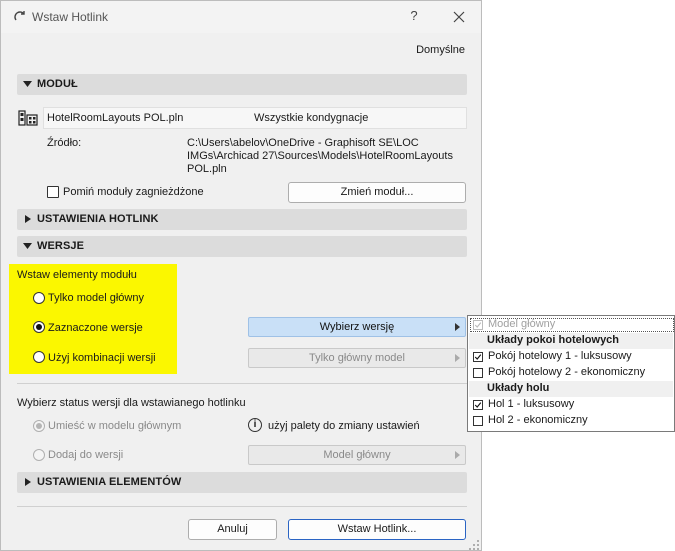 The width and height of the screenshot is (675, 551). What do you see at coordinates (102, 358) in the screenshot?
I see `combination-label: Użyj kombinacji wersji` at bounding box center [102, 358].